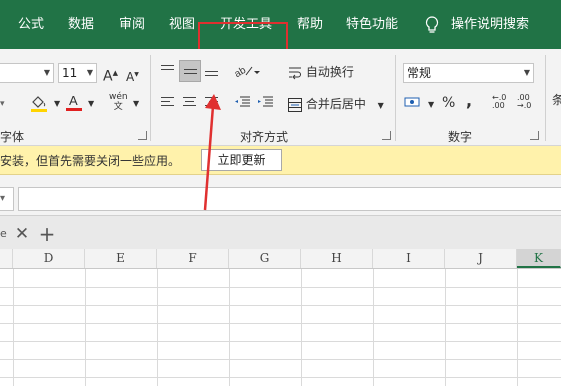  What do you see at coordinates (47, 234) in the screenshot?
I see `add-sheet-icon: +` at bounding box center [47, 234].